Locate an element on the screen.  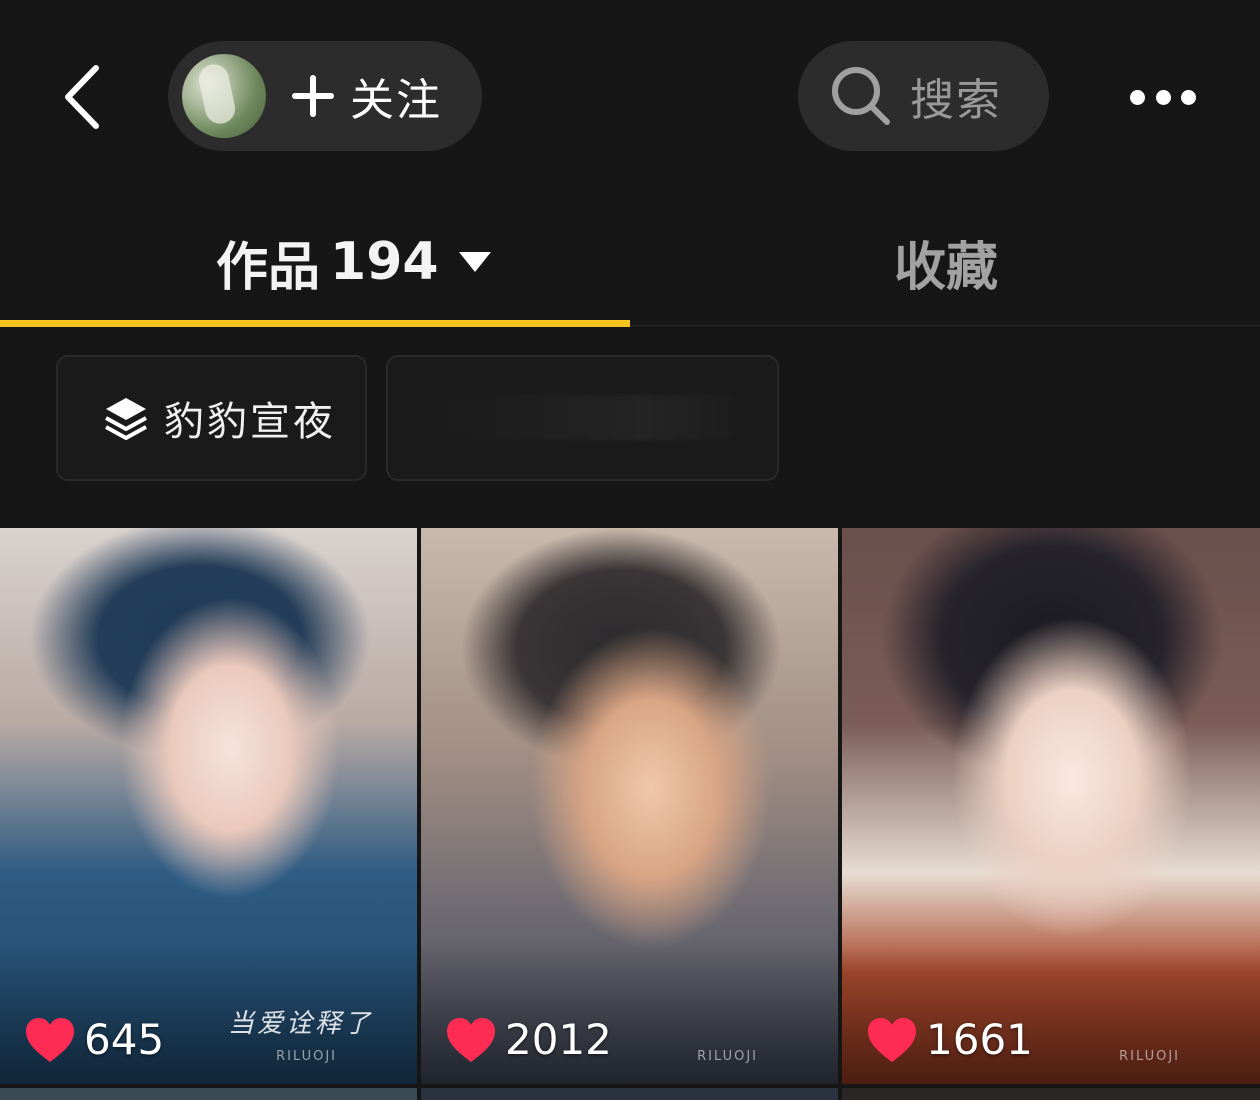
collection-chip-label: 豹豹宣夜 is located at coordinates (250, 422).